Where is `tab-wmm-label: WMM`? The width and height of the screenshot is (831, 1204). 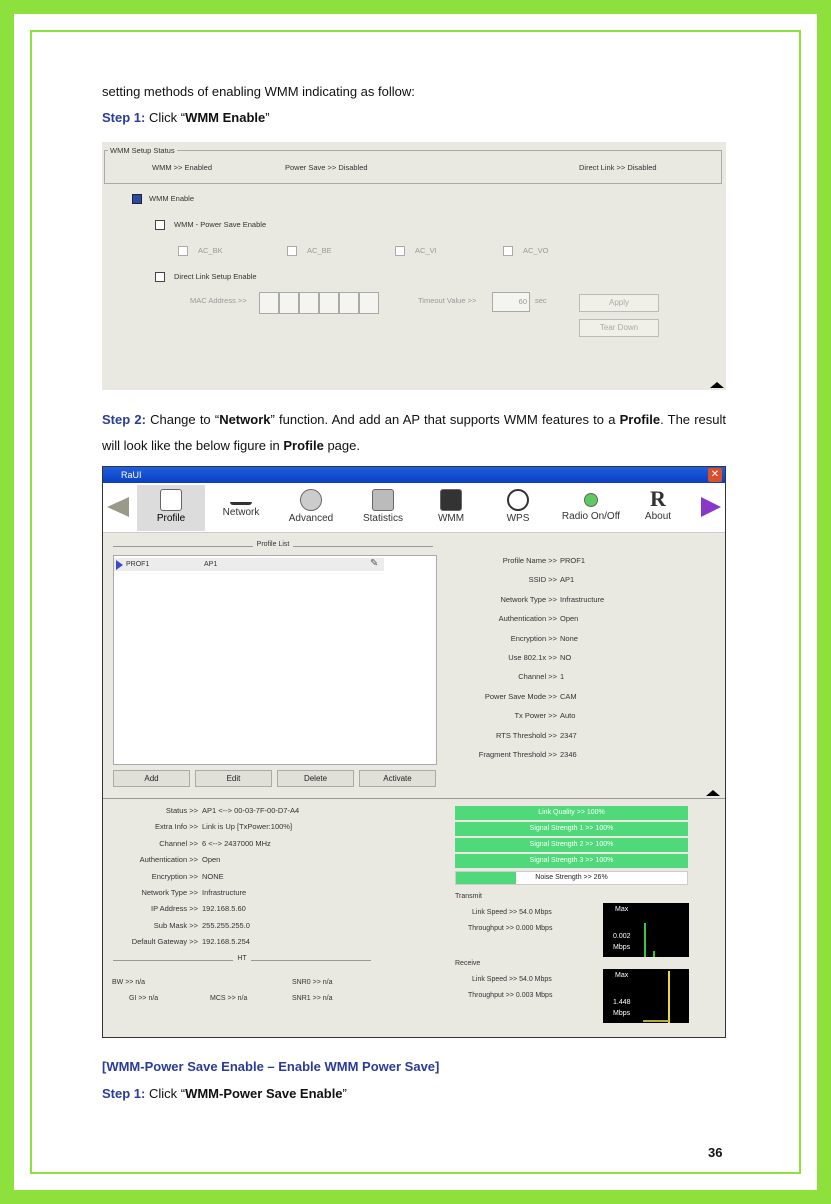
tab-wmm-label: WMM is located at coordinates (451, 518).